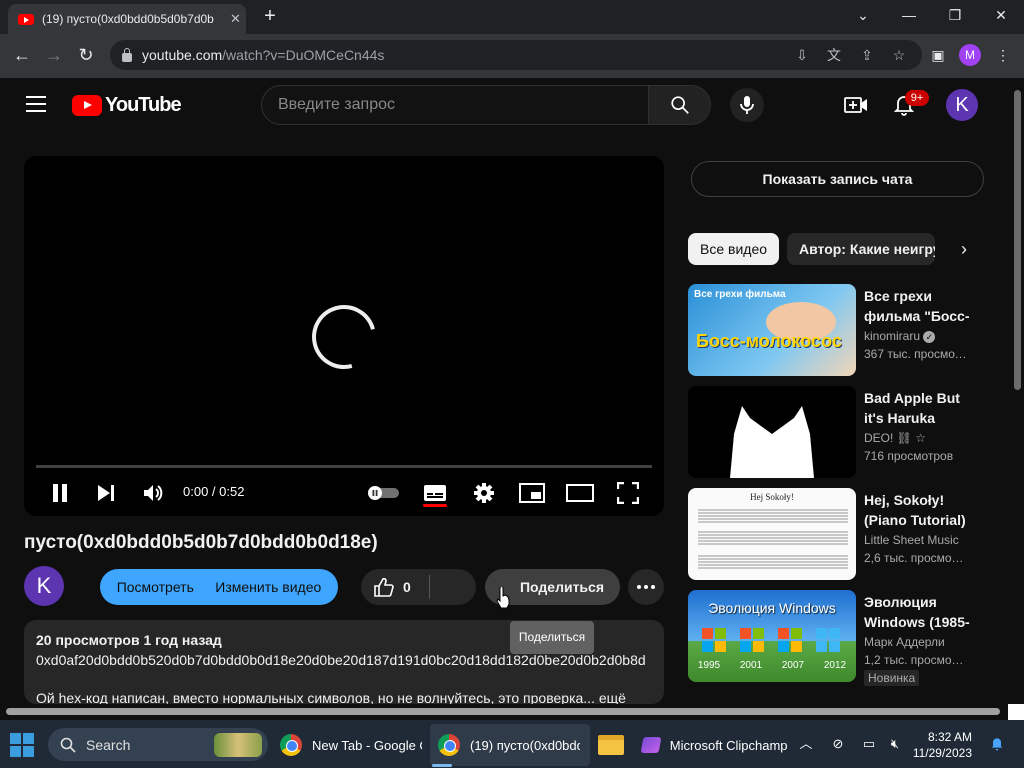  What do you see at coordinates (747, 105) in the screenshot?
I see `voice-search-button` at bounding box center [747, 105].